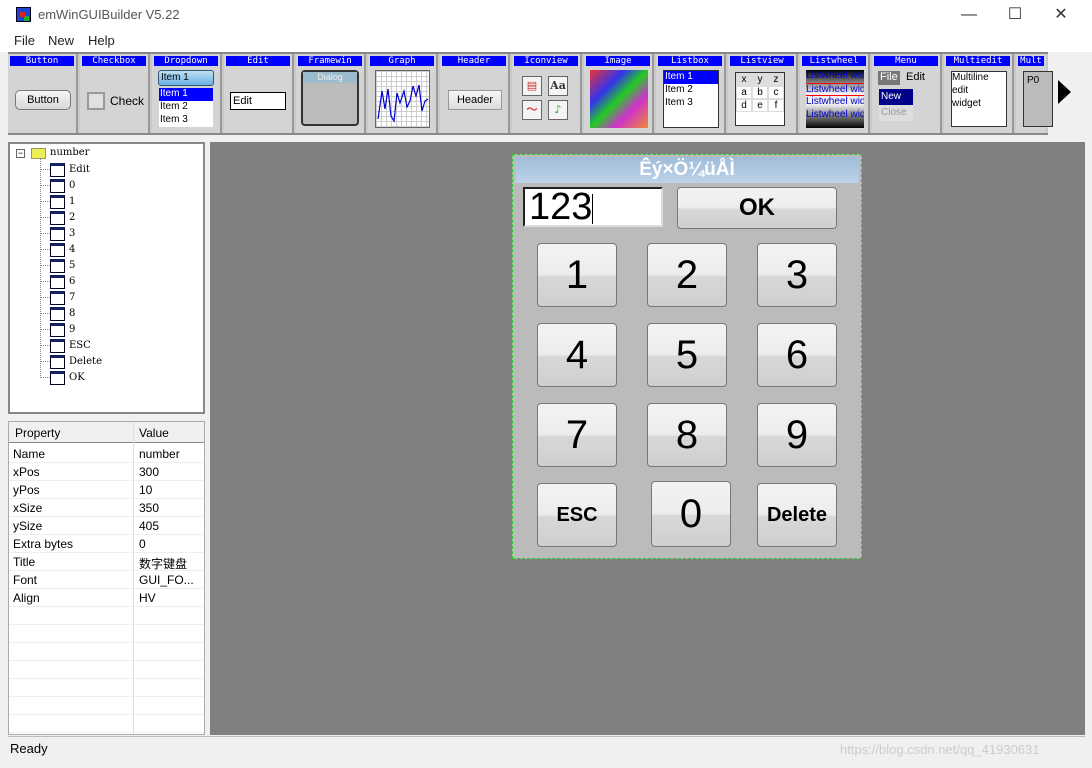  Describe the element at coordinates (142, 544) in the screenshot. I see `property-value: 0` at that location.